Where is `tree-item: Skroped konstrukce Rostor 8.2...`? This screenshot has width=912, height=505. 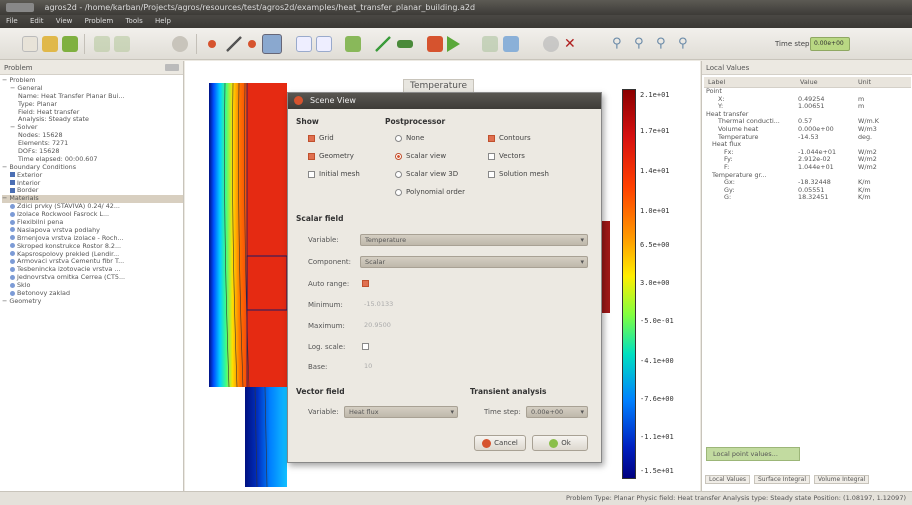
tree-item: Skroped konstrukce Rostor 8.2... is located at coordinates (92, 247).